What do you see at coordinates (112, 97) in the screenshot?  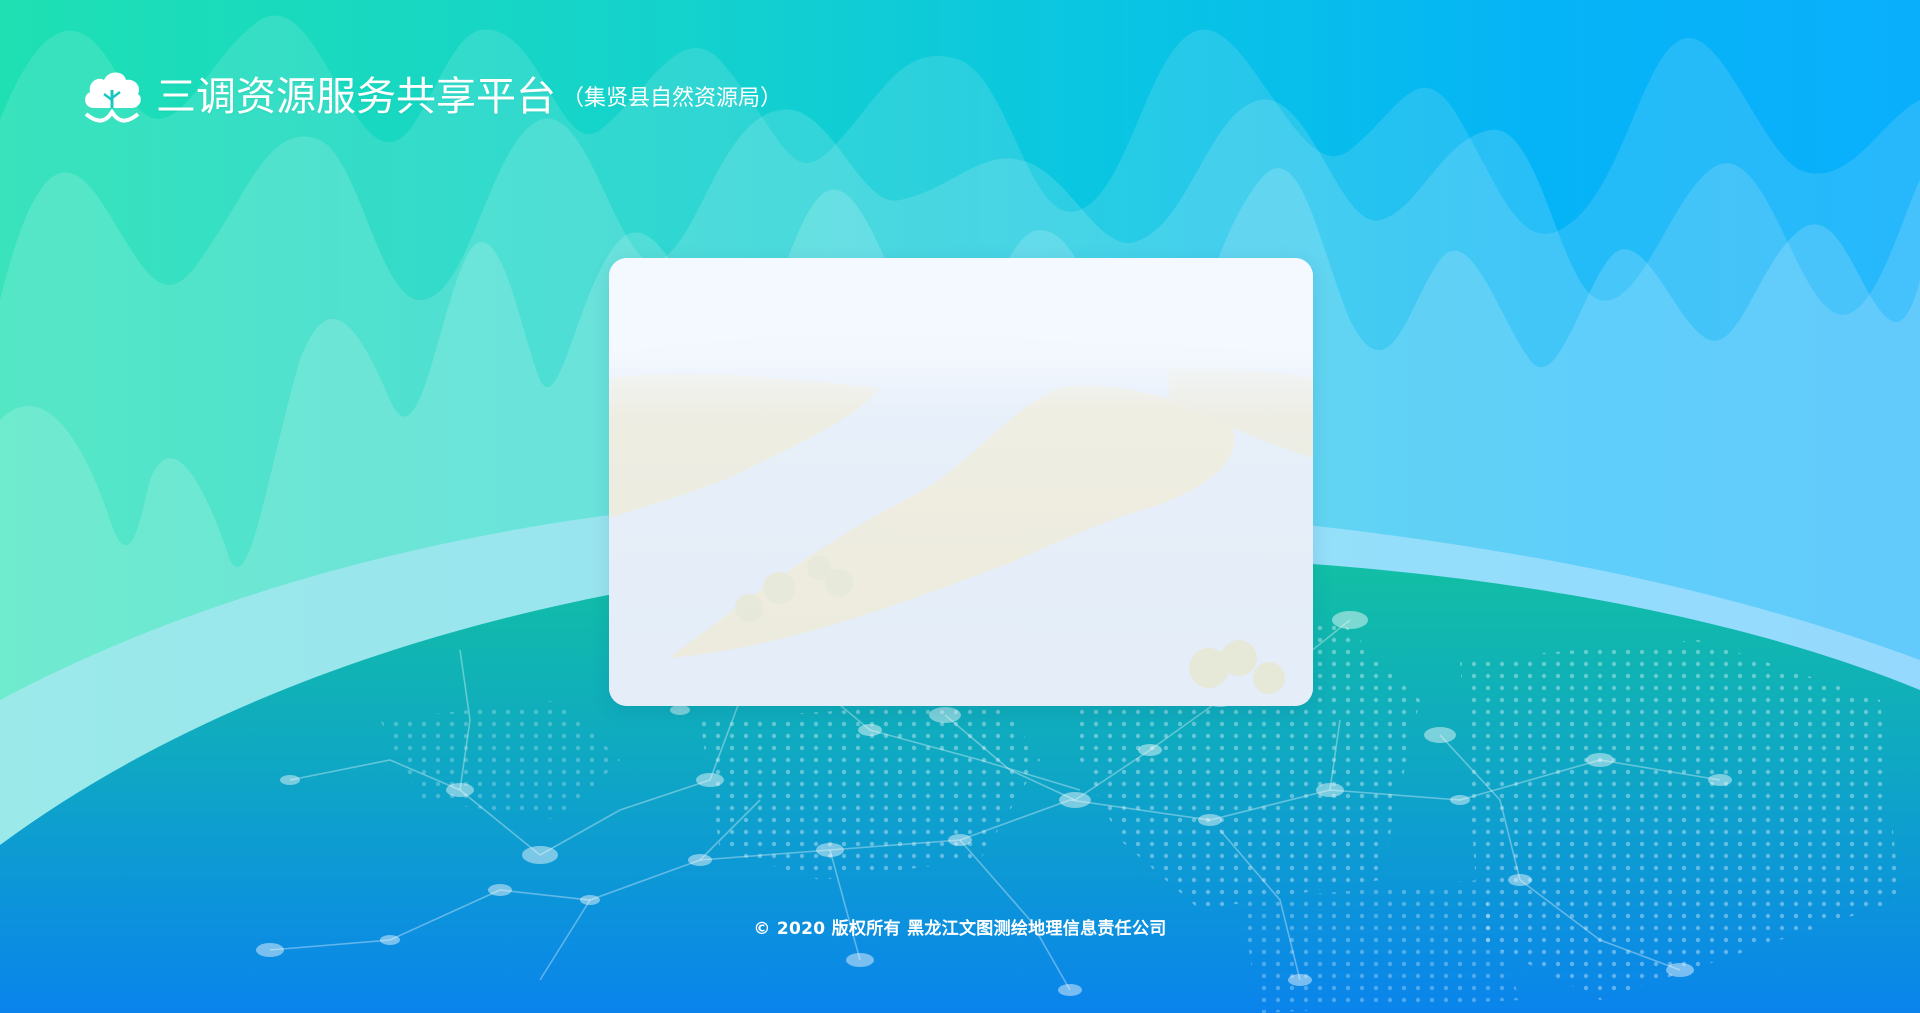 I see `cloud-tree-icon` at bounding box center [112, 97].